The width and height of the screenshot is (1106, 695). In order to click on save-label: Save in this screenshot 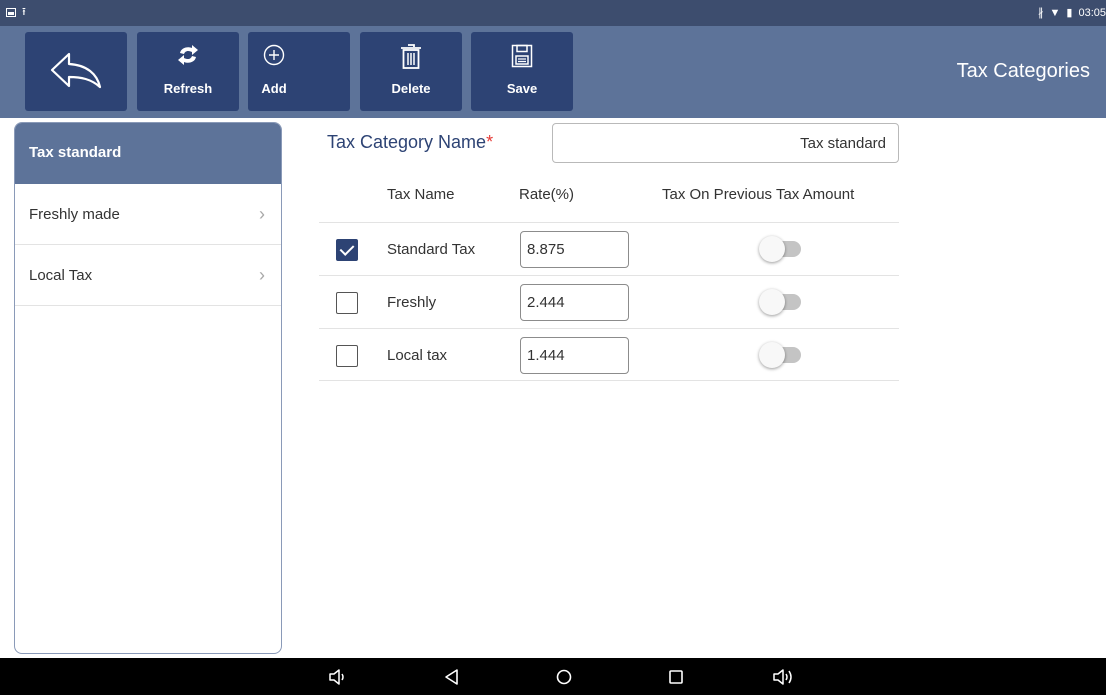, I will do `click(522, 88)`.